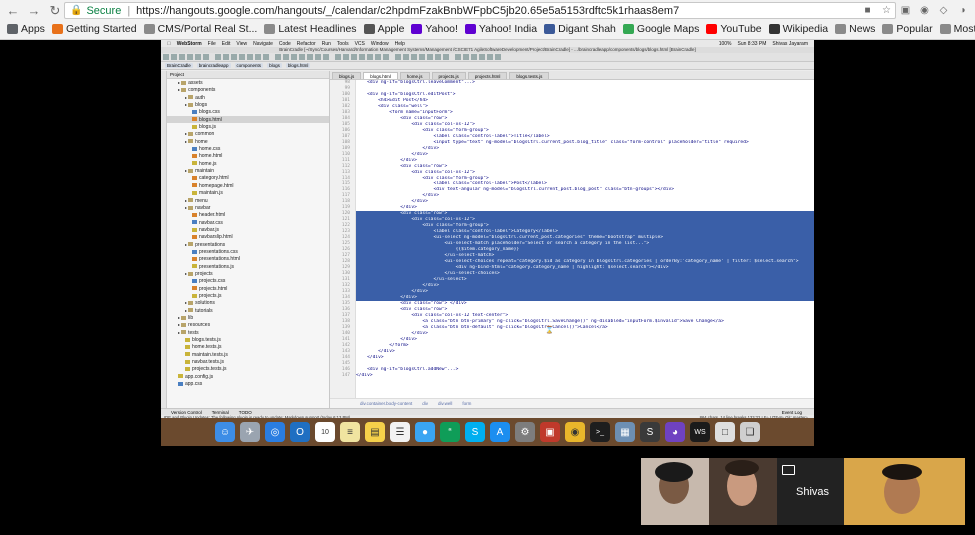 This screenshot has height=535, width=975. I want to click on mac-menu-item: Code, so click(285, 44).